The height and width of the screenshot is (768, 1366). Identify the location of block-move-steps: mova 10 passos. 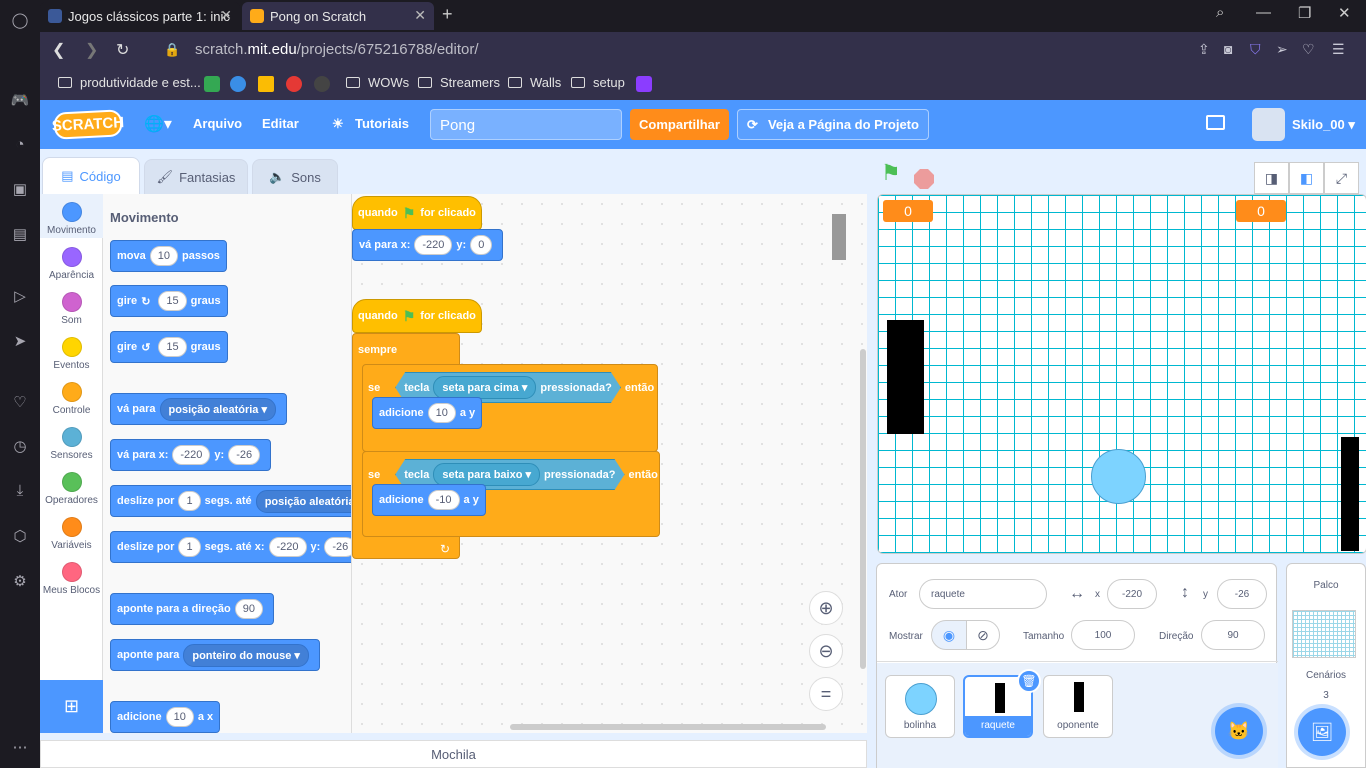
(168, 256).